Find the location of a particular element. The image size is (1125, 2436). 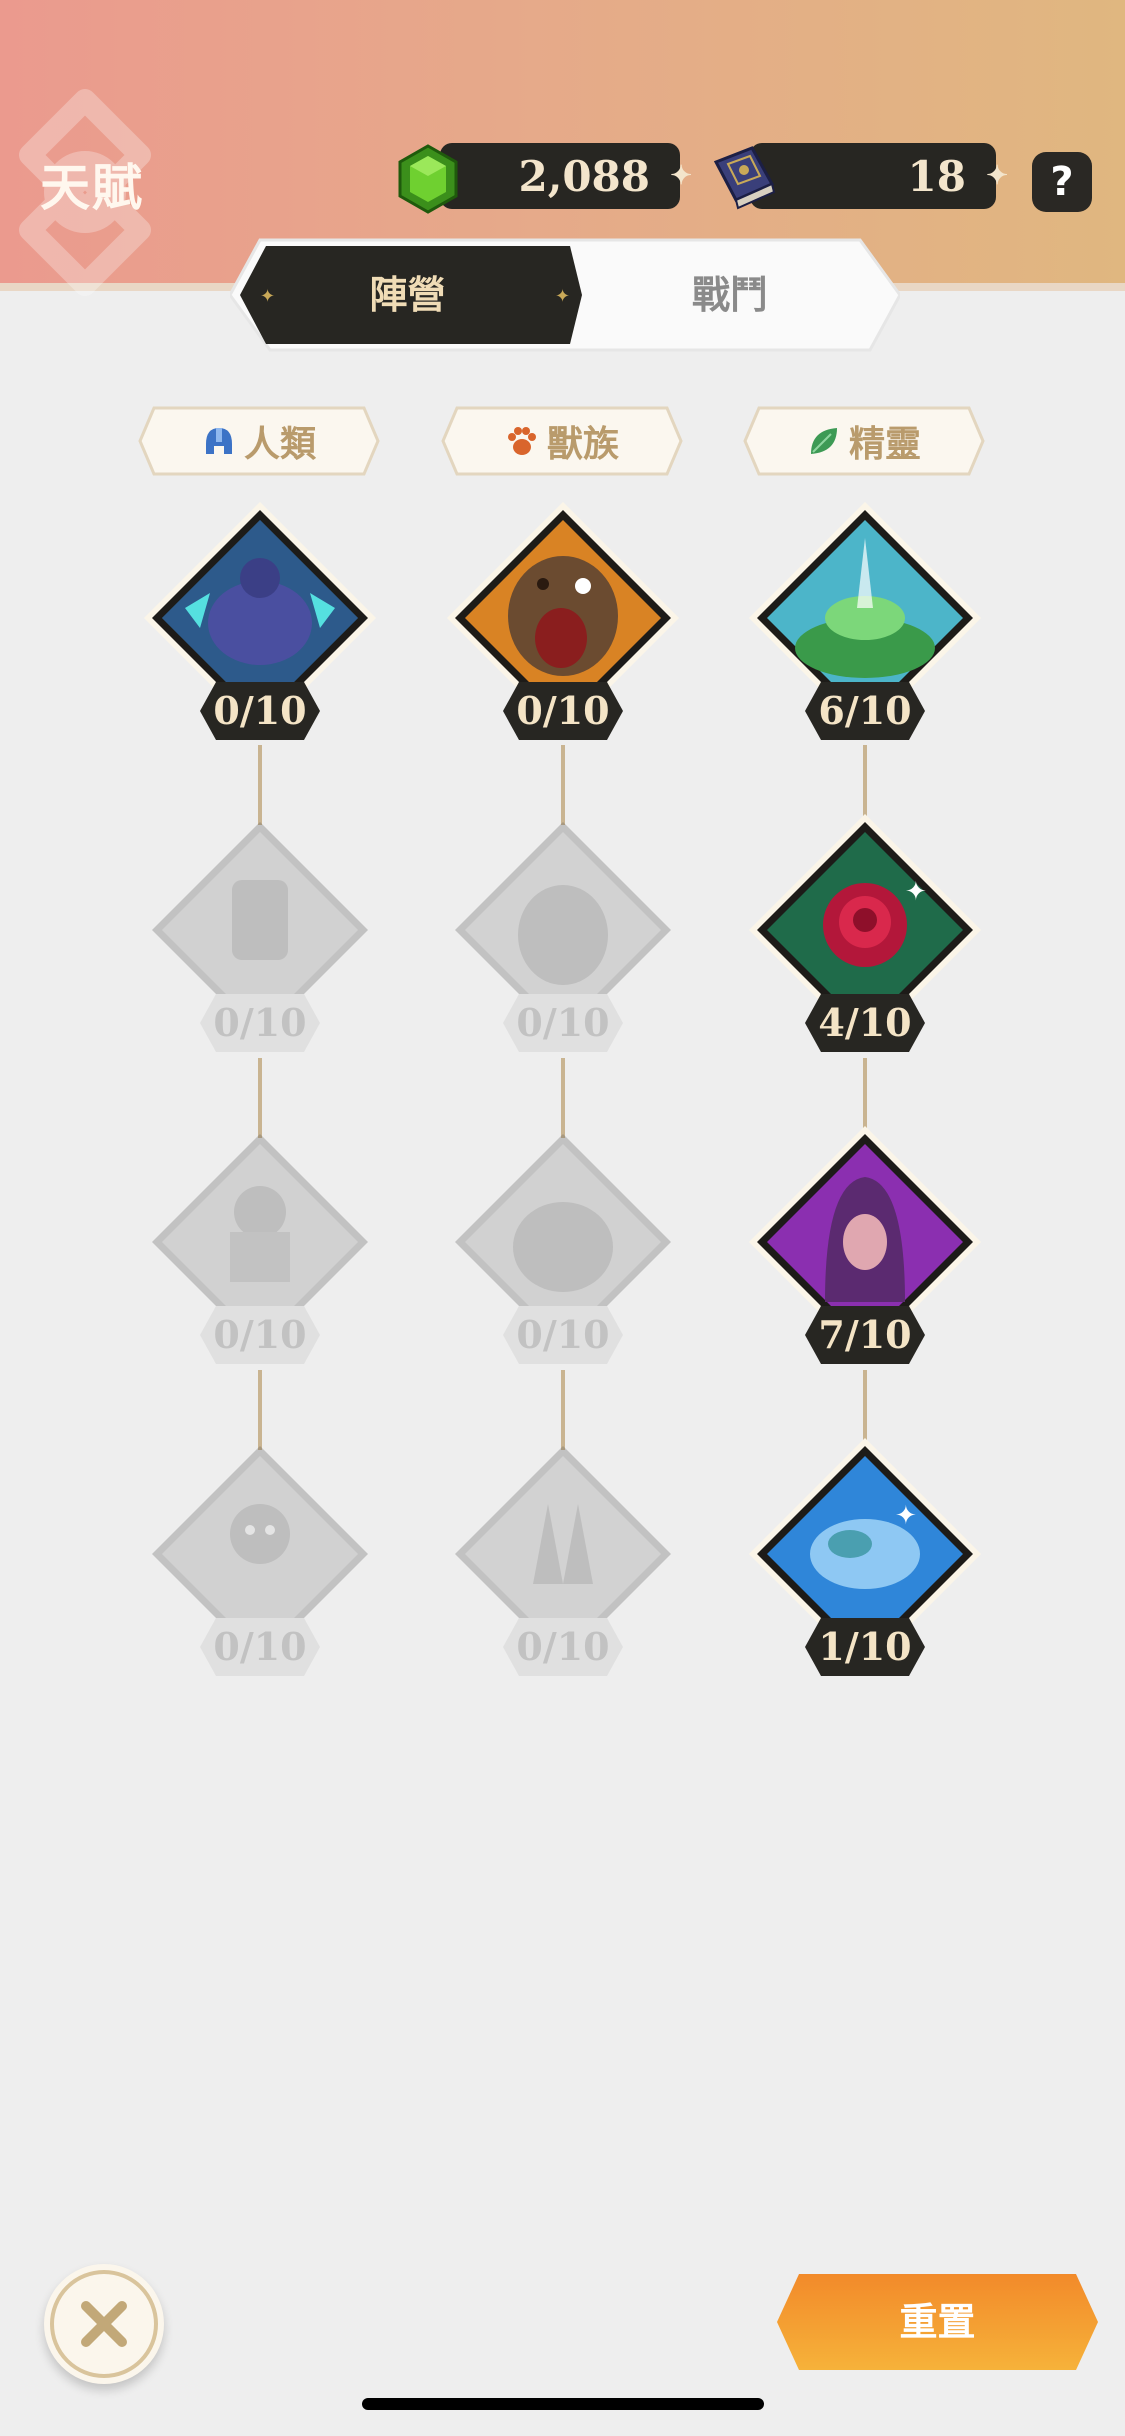

talent-level-badge: 1/10 is located at coordinates (865, 1647).